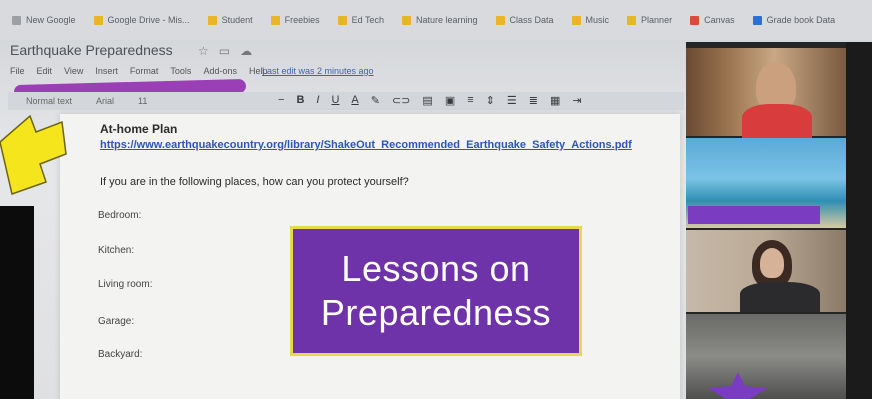 The height and width of the screenshot is (399, 872). What do you see at coordinates (105, 101) in the screenshot?
I see `font-dropdown: Arial` at bounding box center [105, 101].